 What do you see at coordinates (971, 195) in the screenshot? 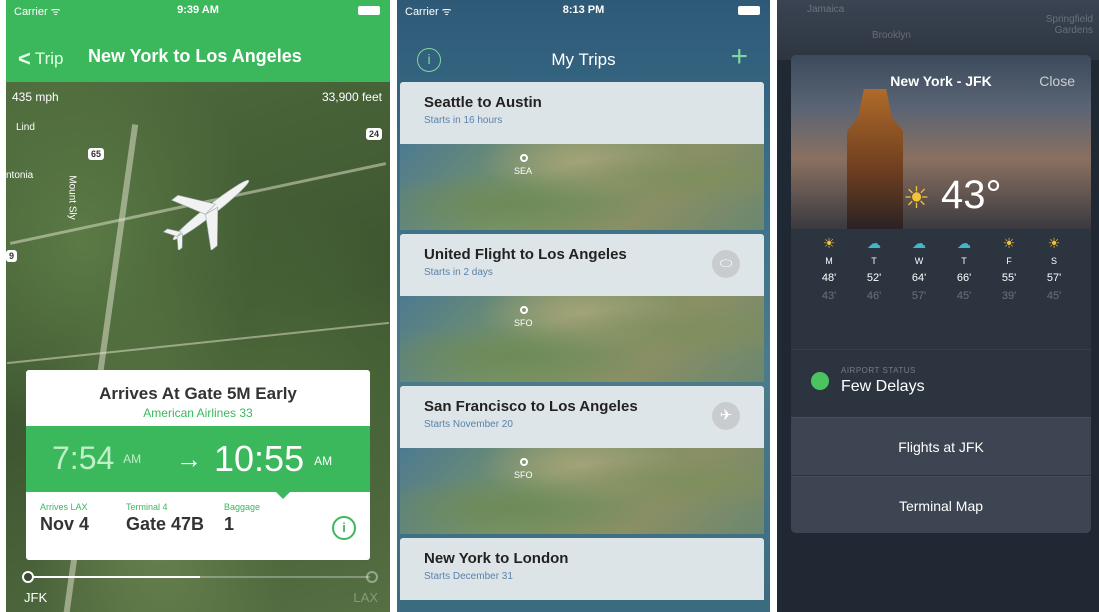
I see `current-temperature: 43°` at bounding box center [971, 195].